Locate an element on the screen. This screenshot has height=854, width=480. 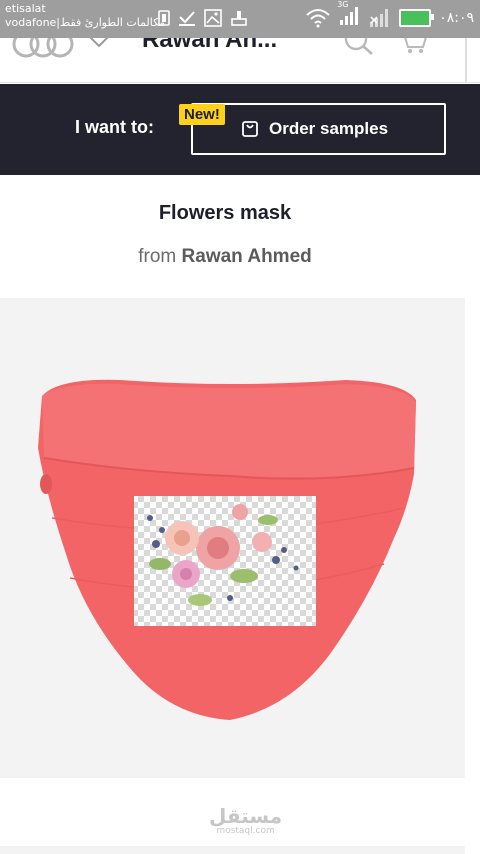
brush-icon is located at coordinates (239, 18).